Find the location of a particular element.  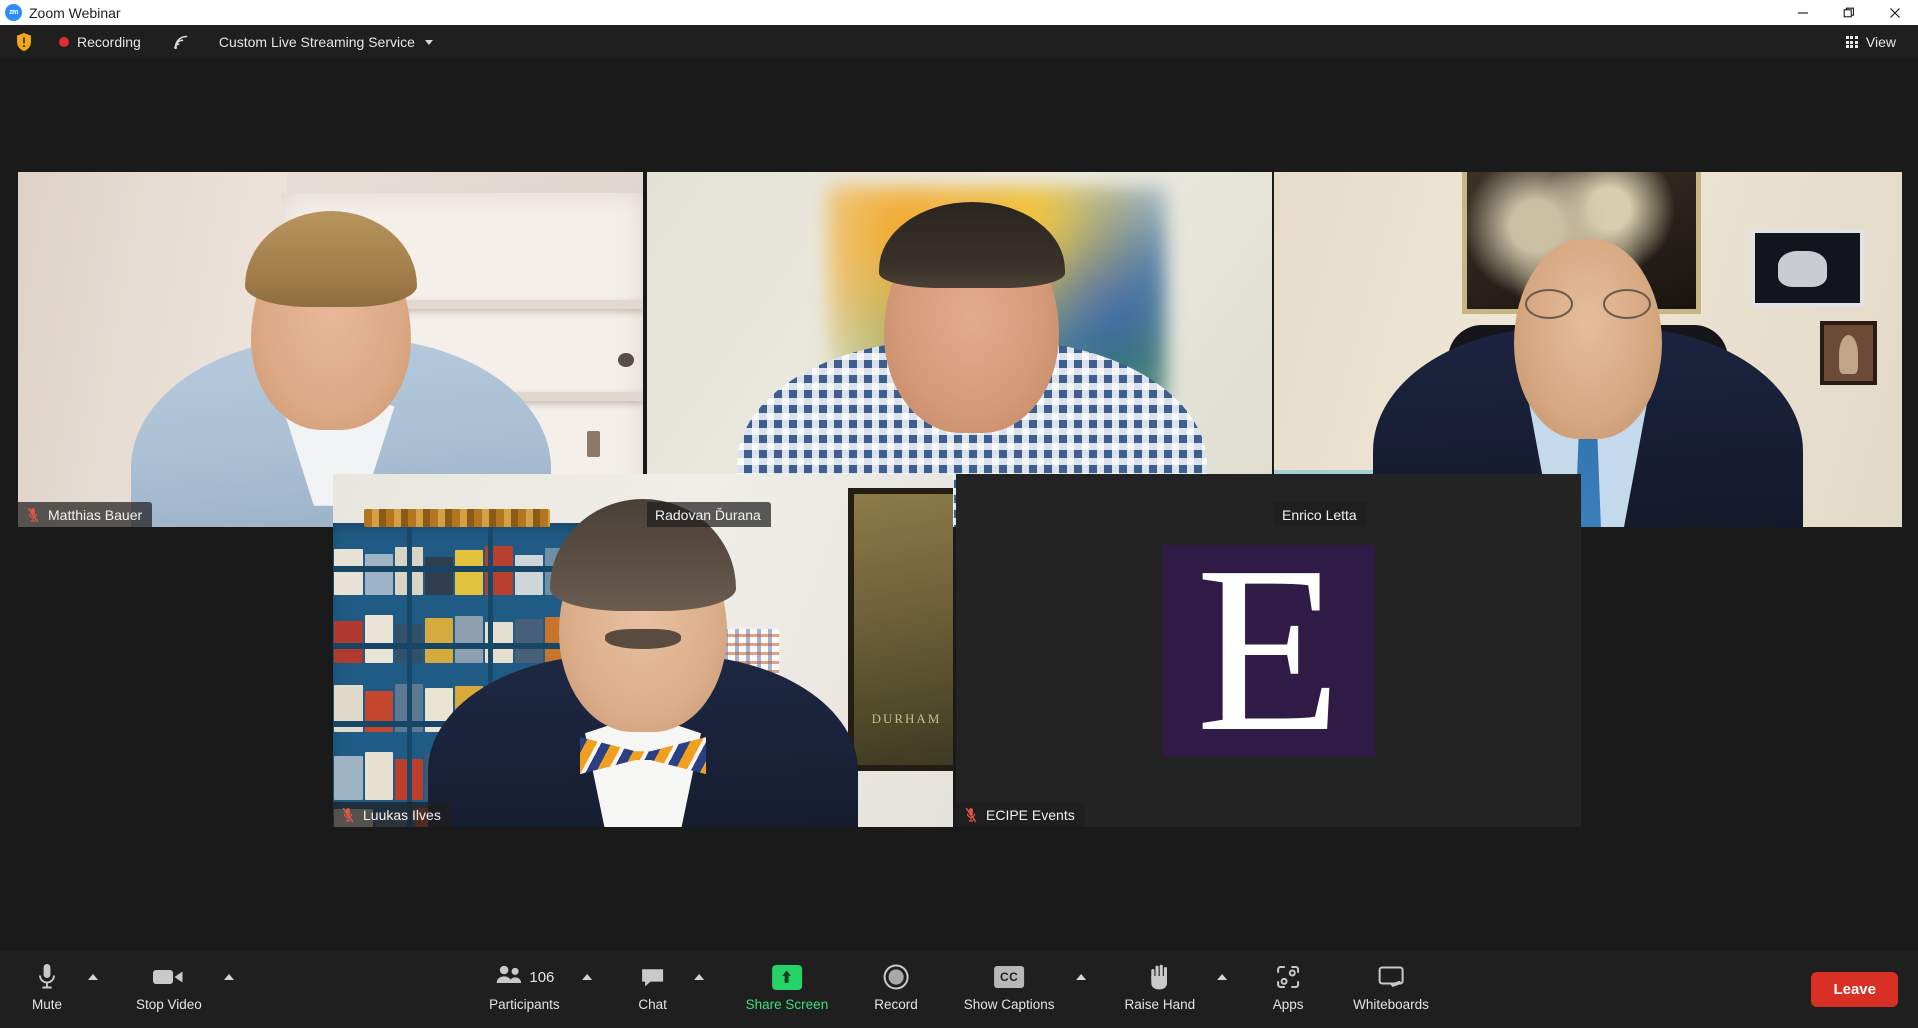

share-screen-label: Share Screen is located at coordinates (787, 1004).